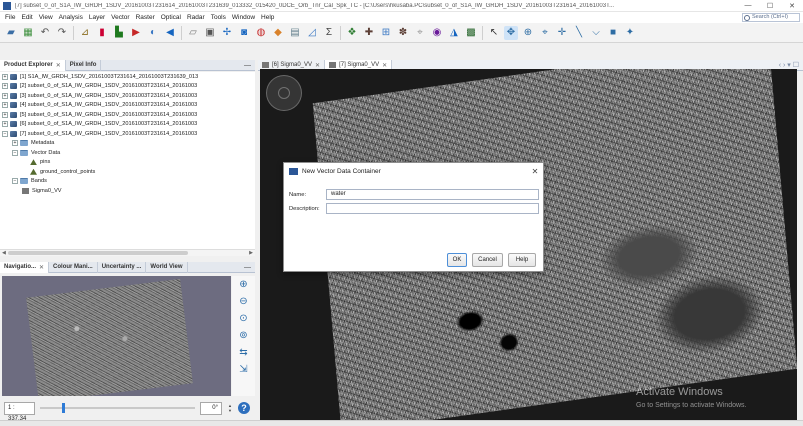 The width and height of the screenshot is (803, 426). I want to click on tab-navigation-arrows-icon: ‹ › ▾ ☐, so click(791, 65).